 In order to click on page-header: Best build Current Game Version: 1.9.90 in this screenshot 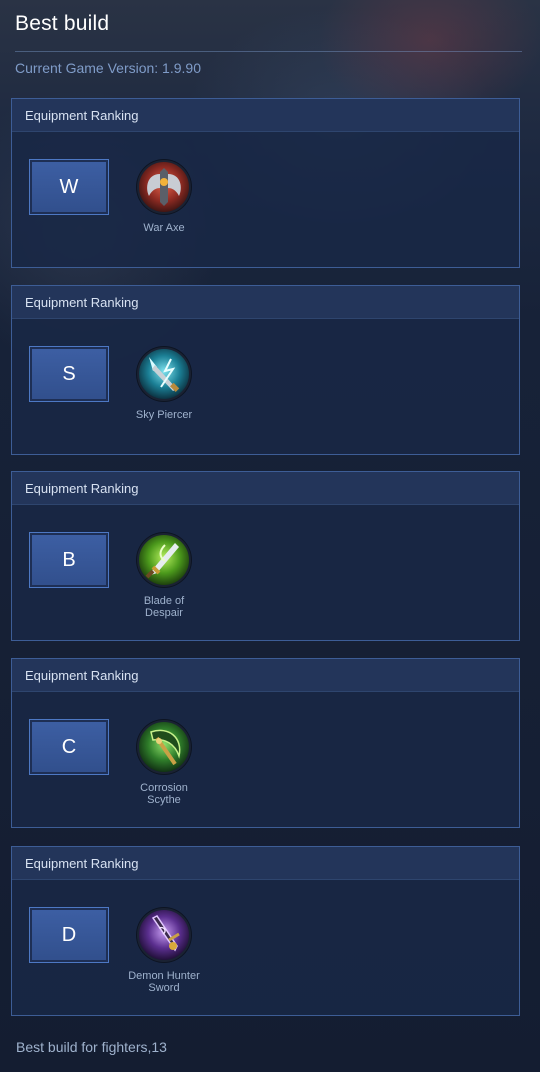, I will do `click(270, 49)`.